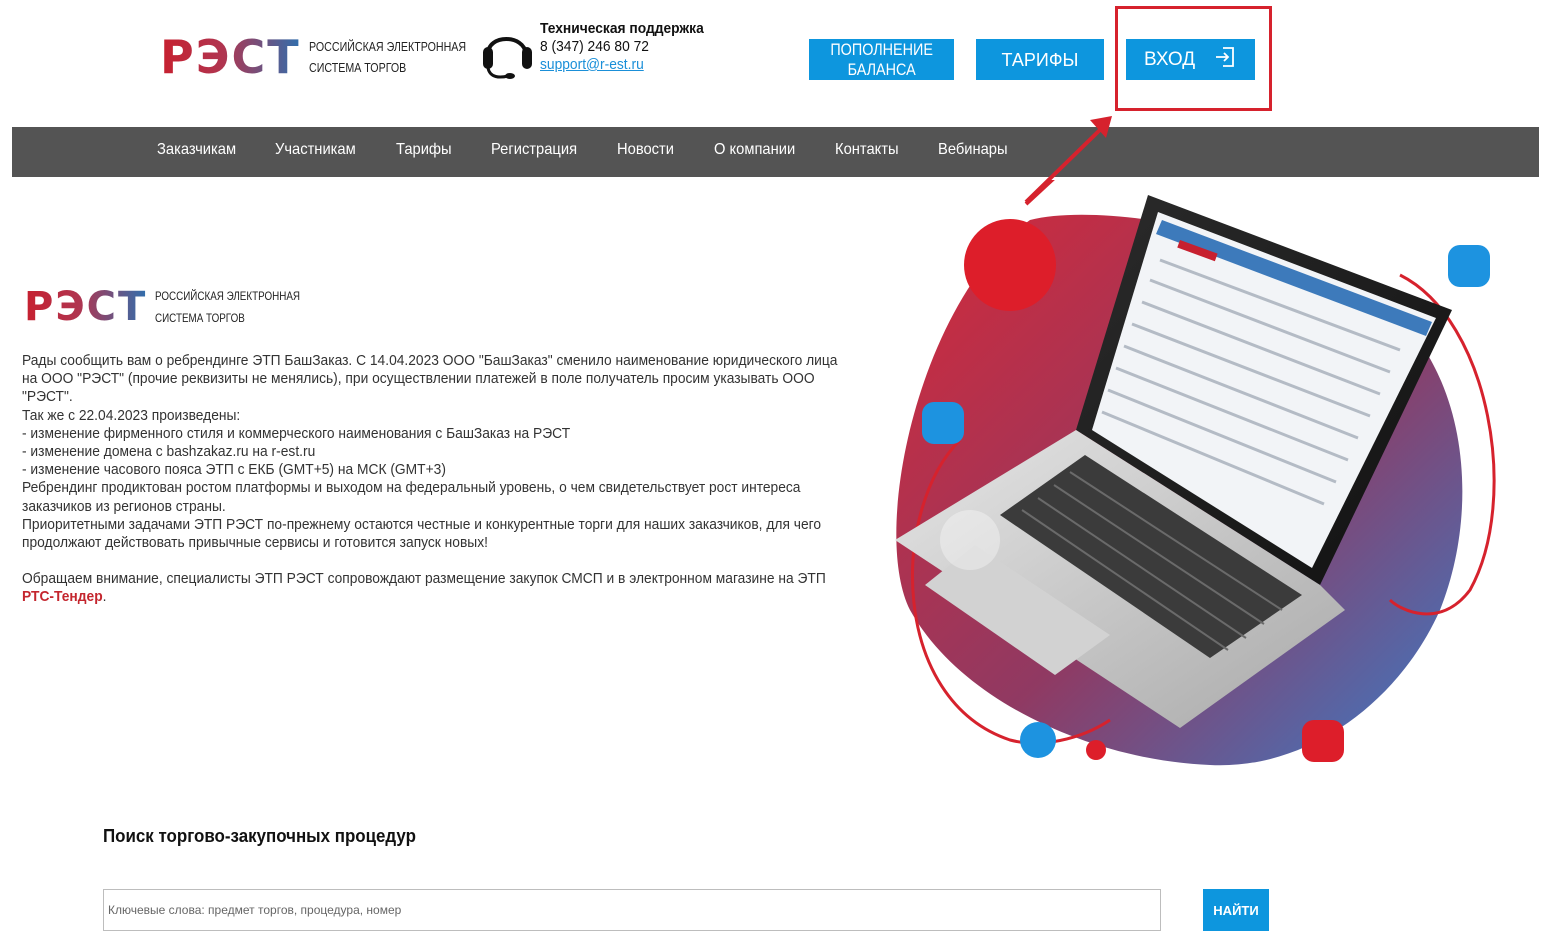 This screenshot has width=1550, height=945. I want to click on top-up-balance-label-line1: ПОПОЛНЕНИЕ, so click(881, 49).